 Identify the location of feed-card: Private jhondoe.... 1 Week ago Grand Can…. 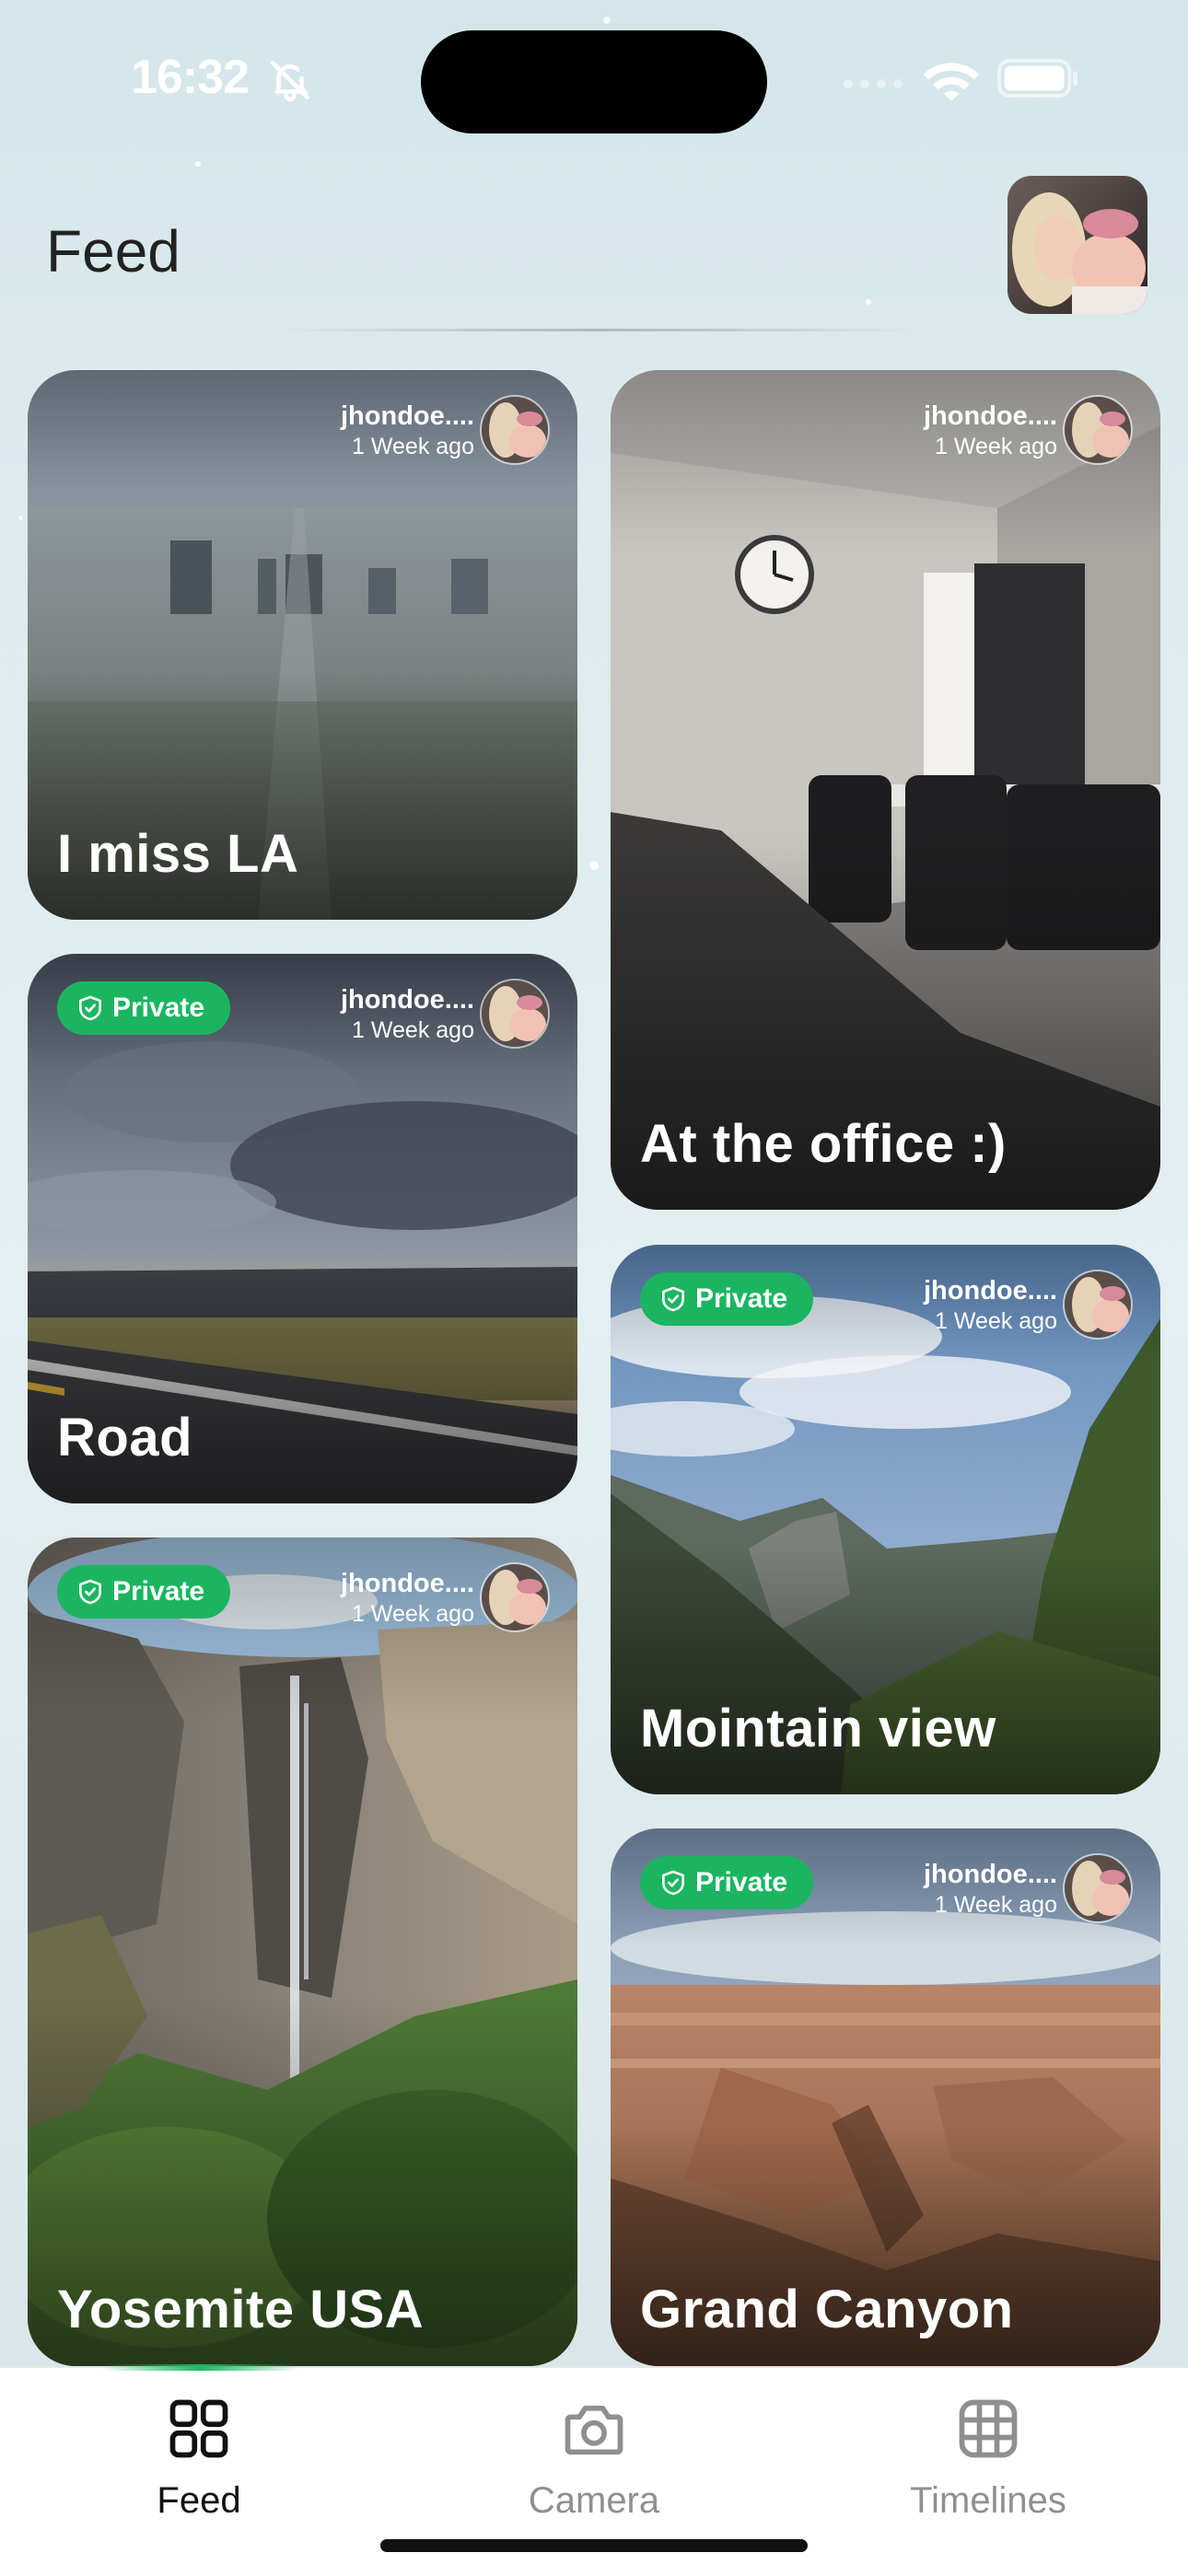
(886, 2097).